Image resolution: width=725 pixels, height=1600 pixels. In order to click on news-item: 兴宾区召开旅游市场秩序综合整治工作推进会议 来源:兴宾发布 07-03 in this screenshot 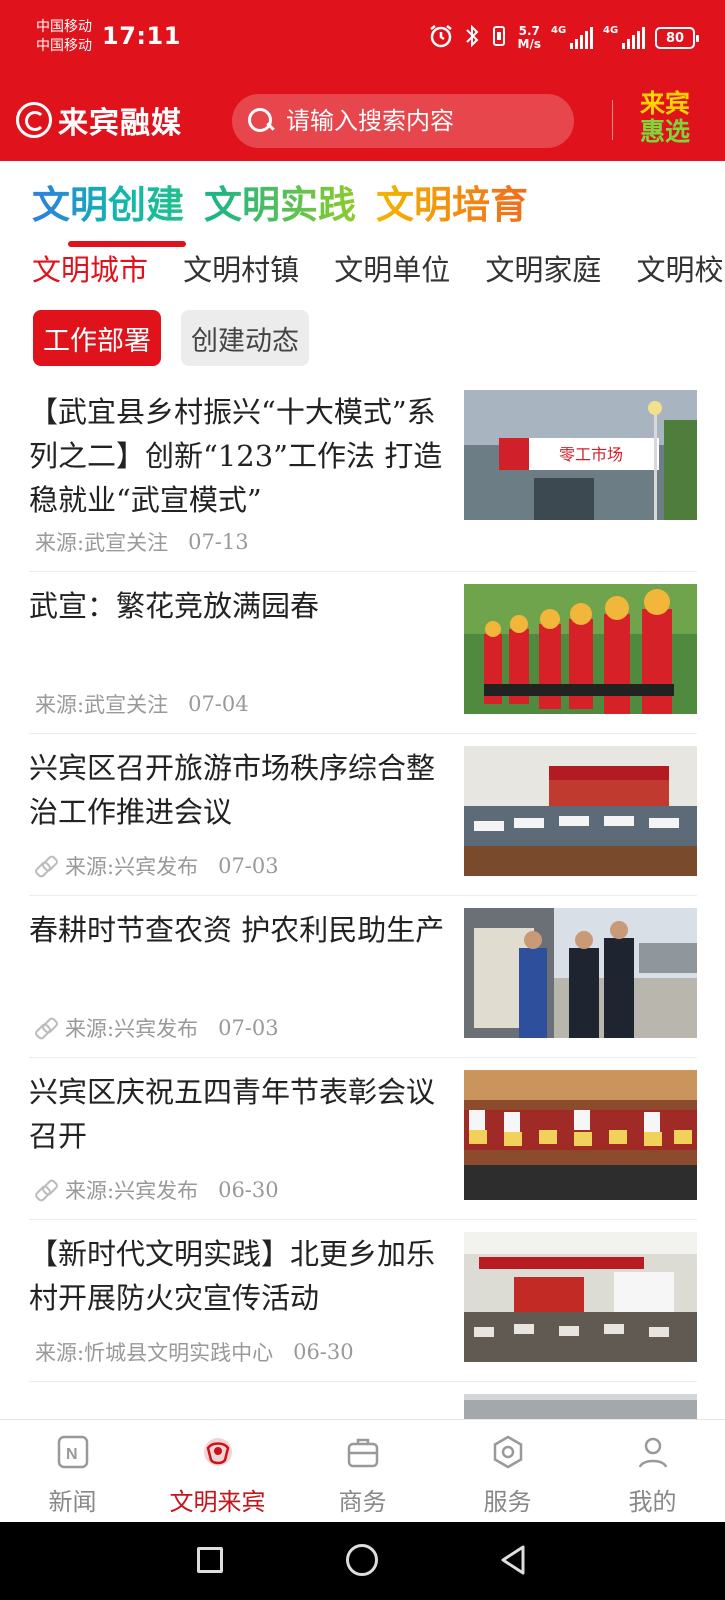, I will do `click(363, 821)`.